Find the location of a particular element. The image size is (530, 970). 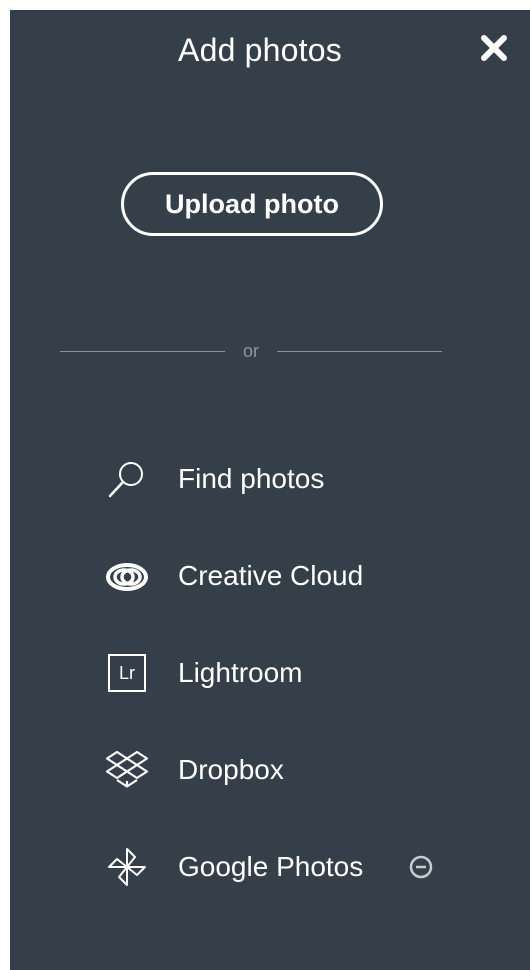

source-creative-cloud: Creative Cloud is located at coordinates (282, 576).